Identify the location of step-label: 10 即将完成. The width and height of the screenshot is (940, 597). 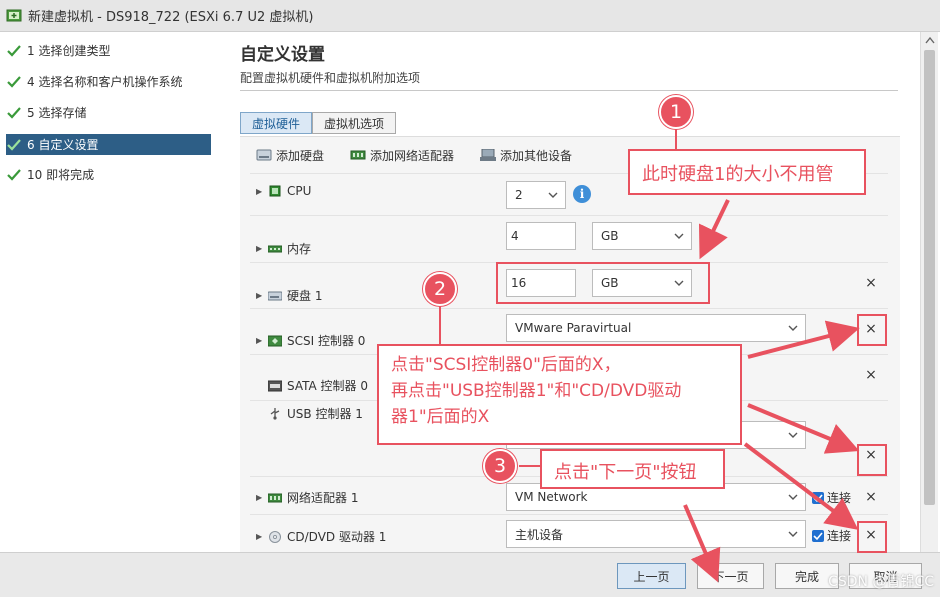
(61, 175).